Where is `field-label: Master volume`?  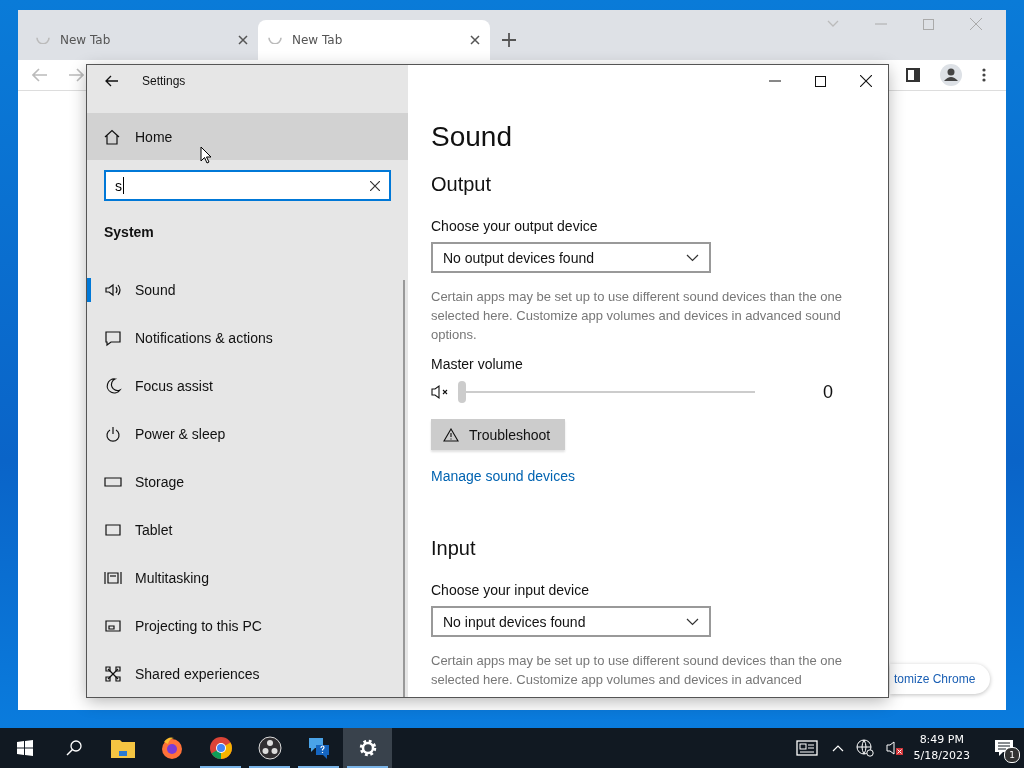 field-label: Master volume is located at coordinates (477, 364).